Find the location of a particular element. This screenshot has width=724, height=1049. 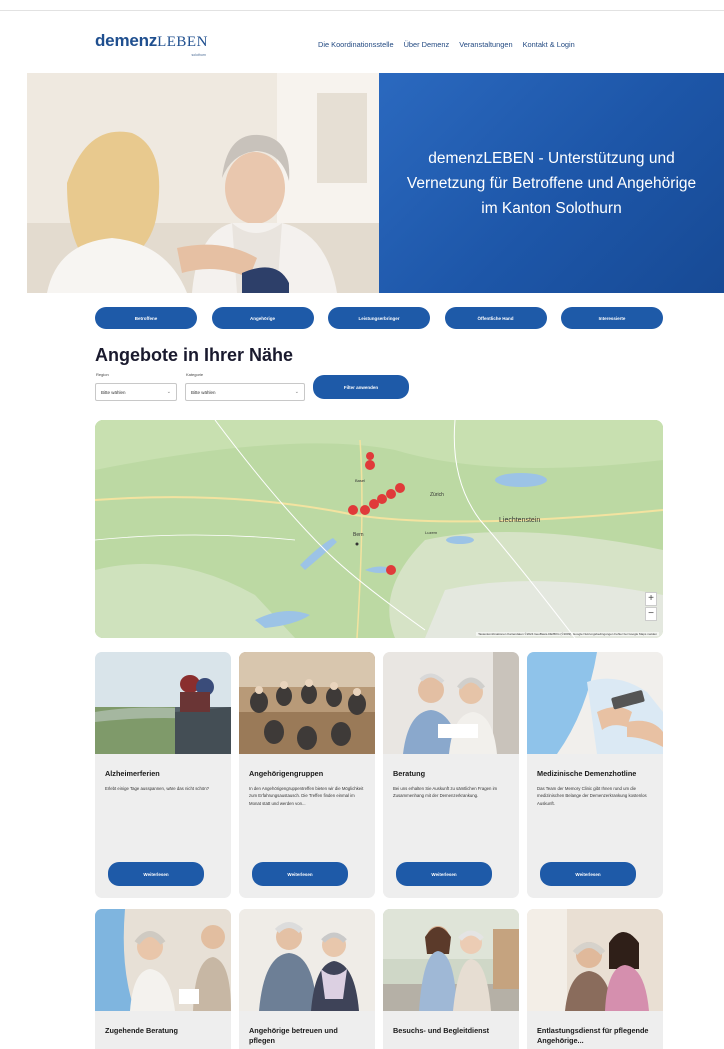

leistungserbringer-button: Leistungserbringer is located at coordinates (379, 318).